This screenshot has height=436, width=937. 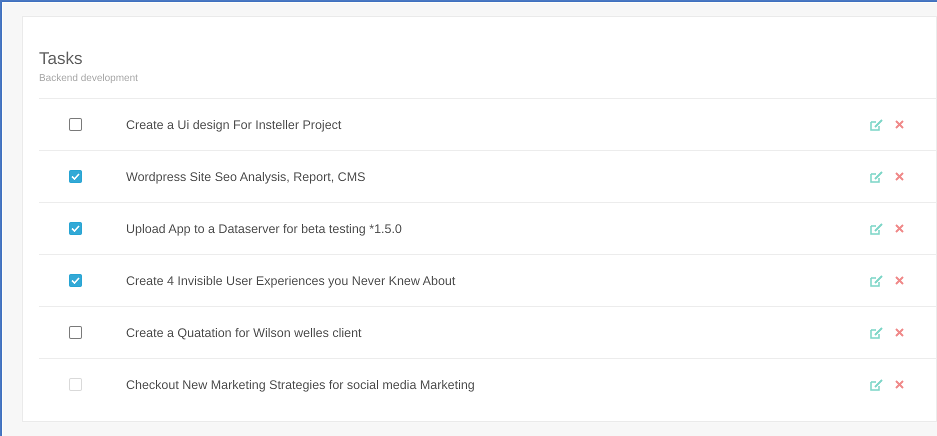 What do you see at coordinates (301, 385) in the screenshot?
I see `task-label: Checkout New Marketing Strategies for social media Marketing` at bounding box center [301, 385].